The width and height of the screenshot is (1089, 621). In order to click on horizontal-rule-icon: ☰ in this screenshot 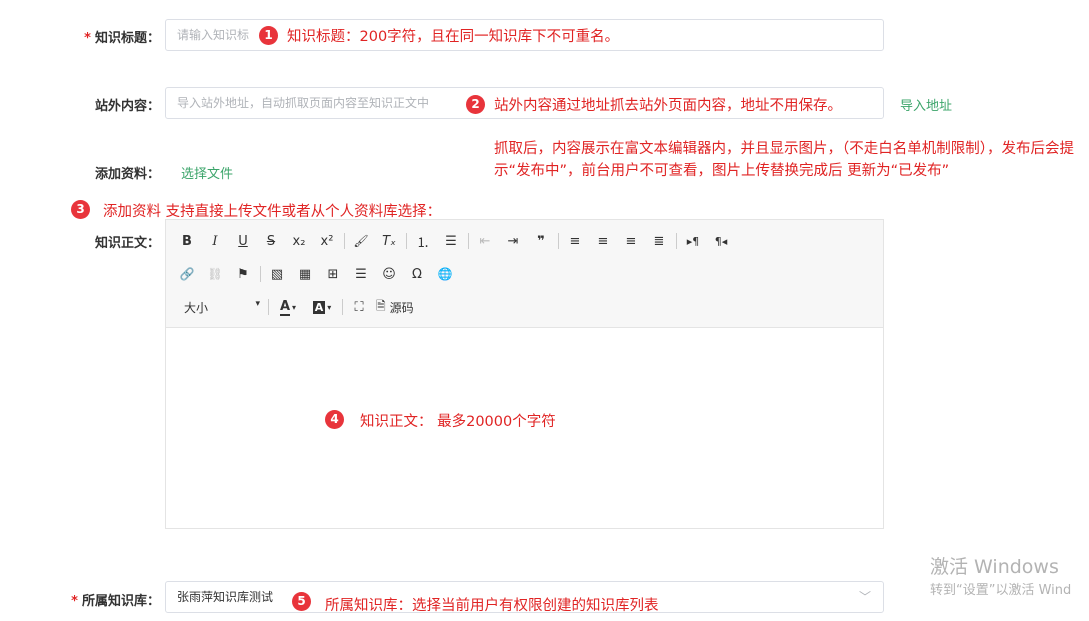, I will do `click(361, 274)`.